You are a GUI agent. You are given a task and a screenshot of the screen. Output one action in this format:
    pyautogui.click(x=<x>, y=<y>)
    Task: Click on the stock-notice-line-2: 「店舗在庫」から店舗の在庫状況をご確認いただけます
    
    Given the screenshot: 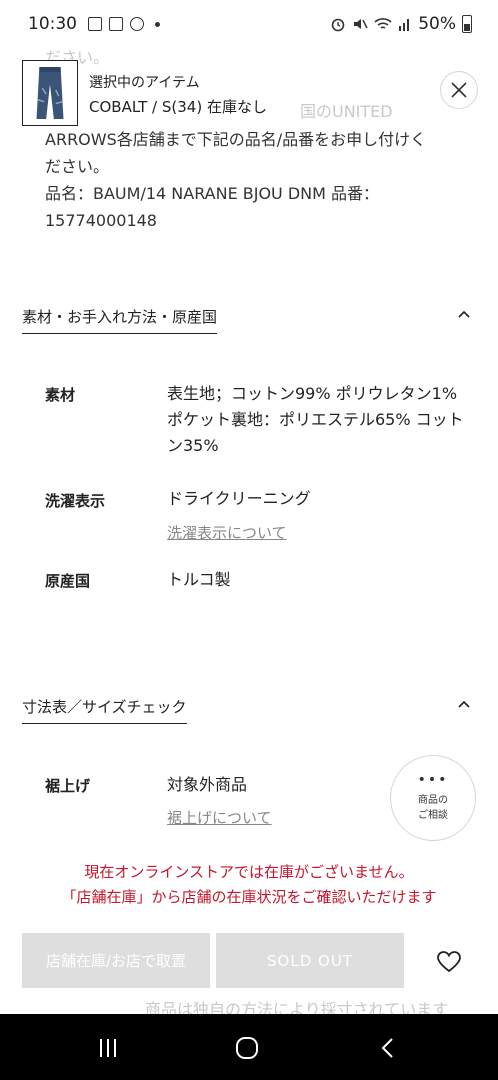 What is the action you would take?
    pyautogui.click(x=249, y=897)
    